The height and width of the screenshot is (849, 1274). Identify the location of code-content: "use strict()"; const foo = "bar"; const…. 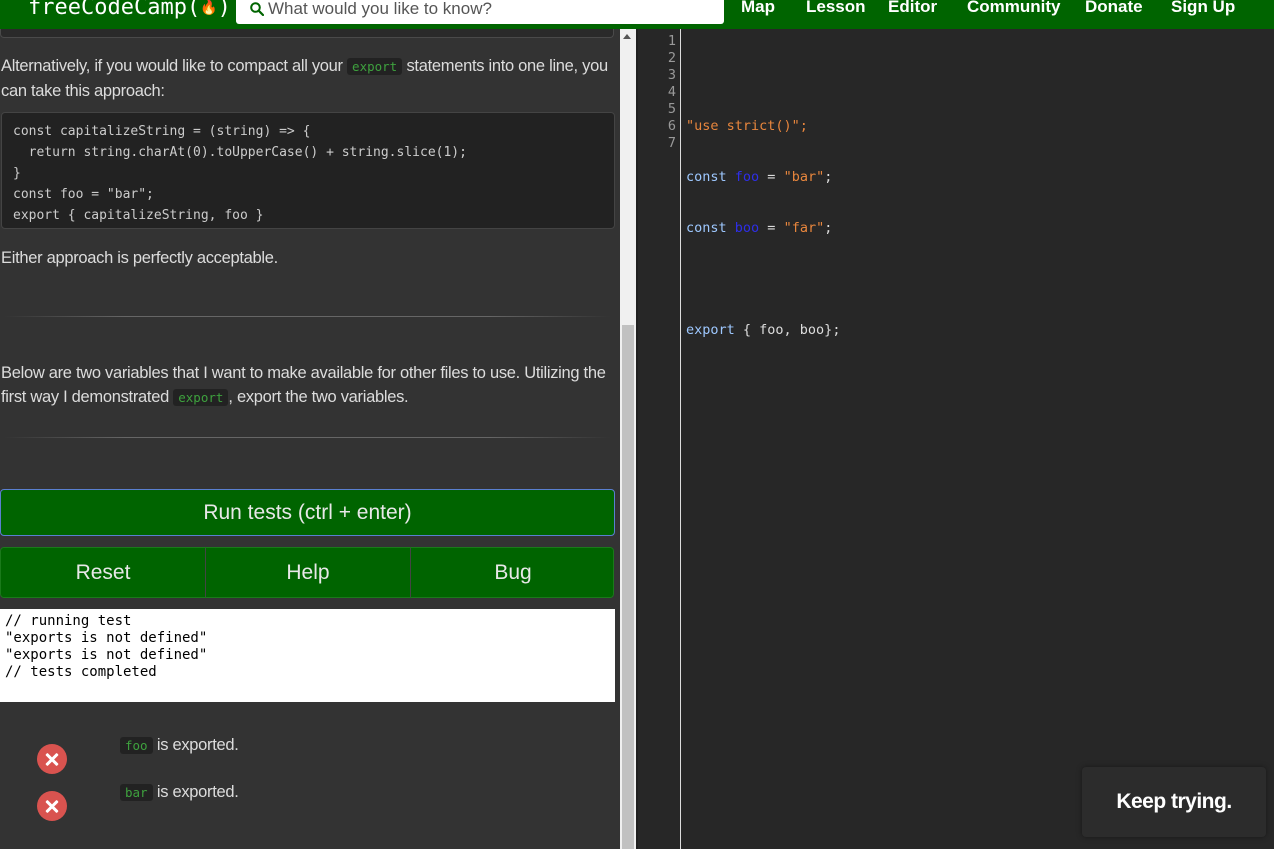
(763, 228).